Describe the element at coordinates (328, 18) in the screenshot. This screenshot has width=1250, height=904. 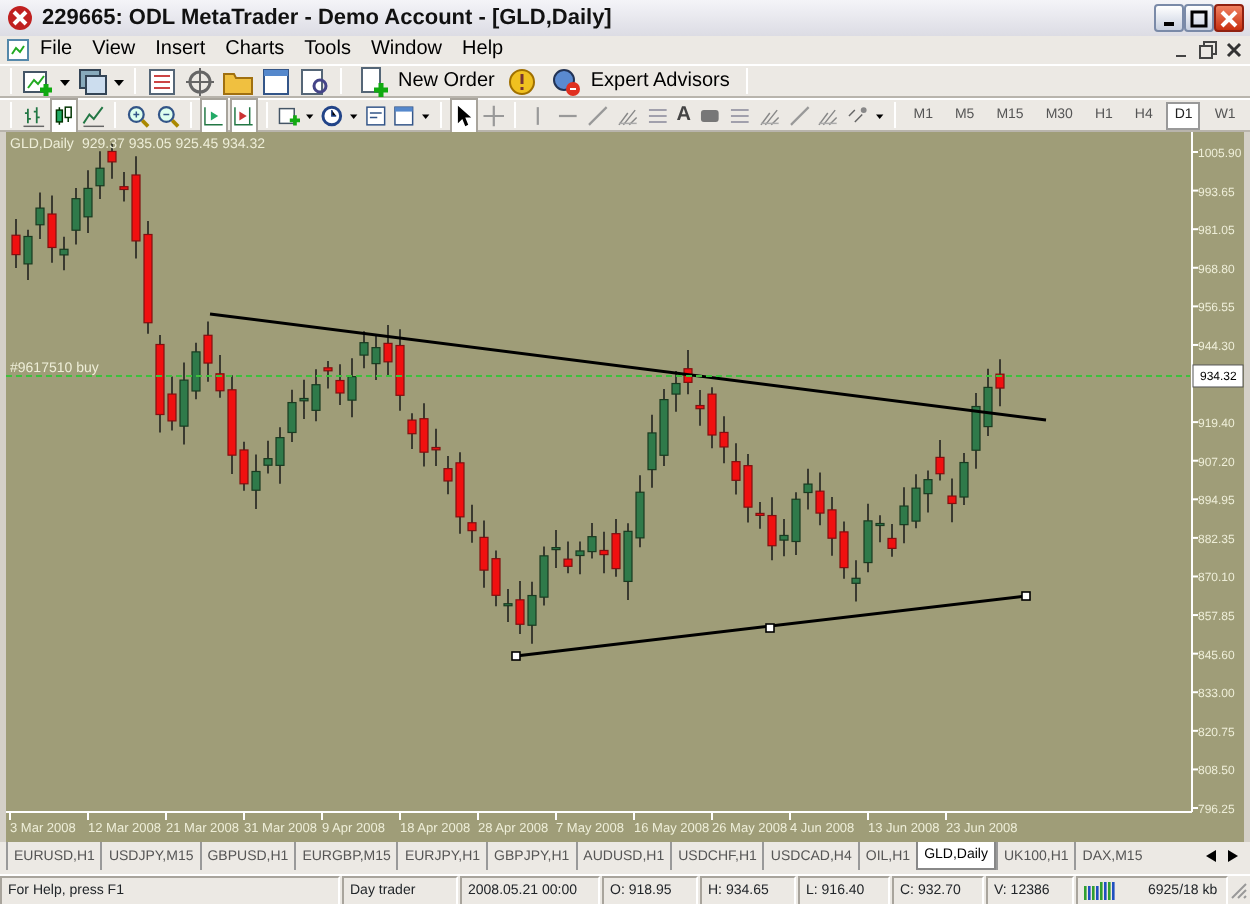
I see `window-title: 229665: ODL MetaTrader - Demo Account - [GLD,Daily]` at that location.